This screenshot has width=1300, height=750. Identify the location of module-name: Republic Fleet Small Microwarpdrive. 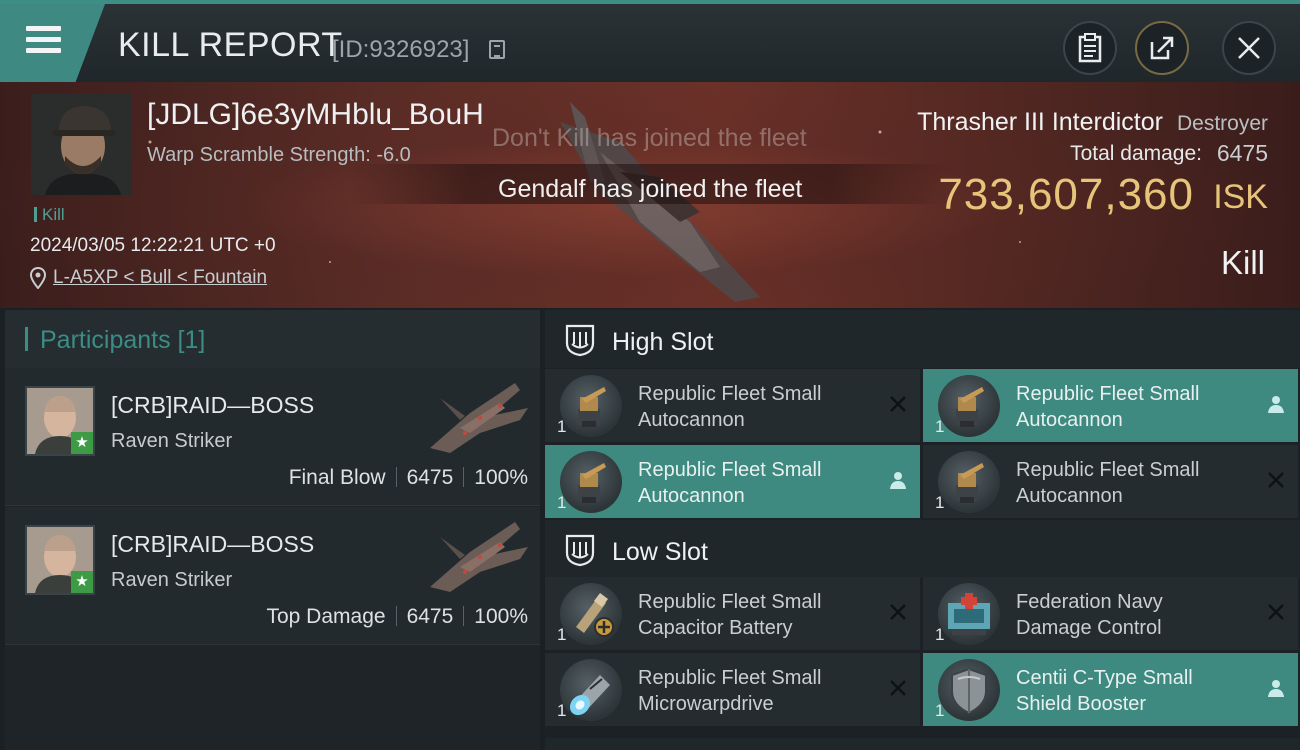
(763, 691).